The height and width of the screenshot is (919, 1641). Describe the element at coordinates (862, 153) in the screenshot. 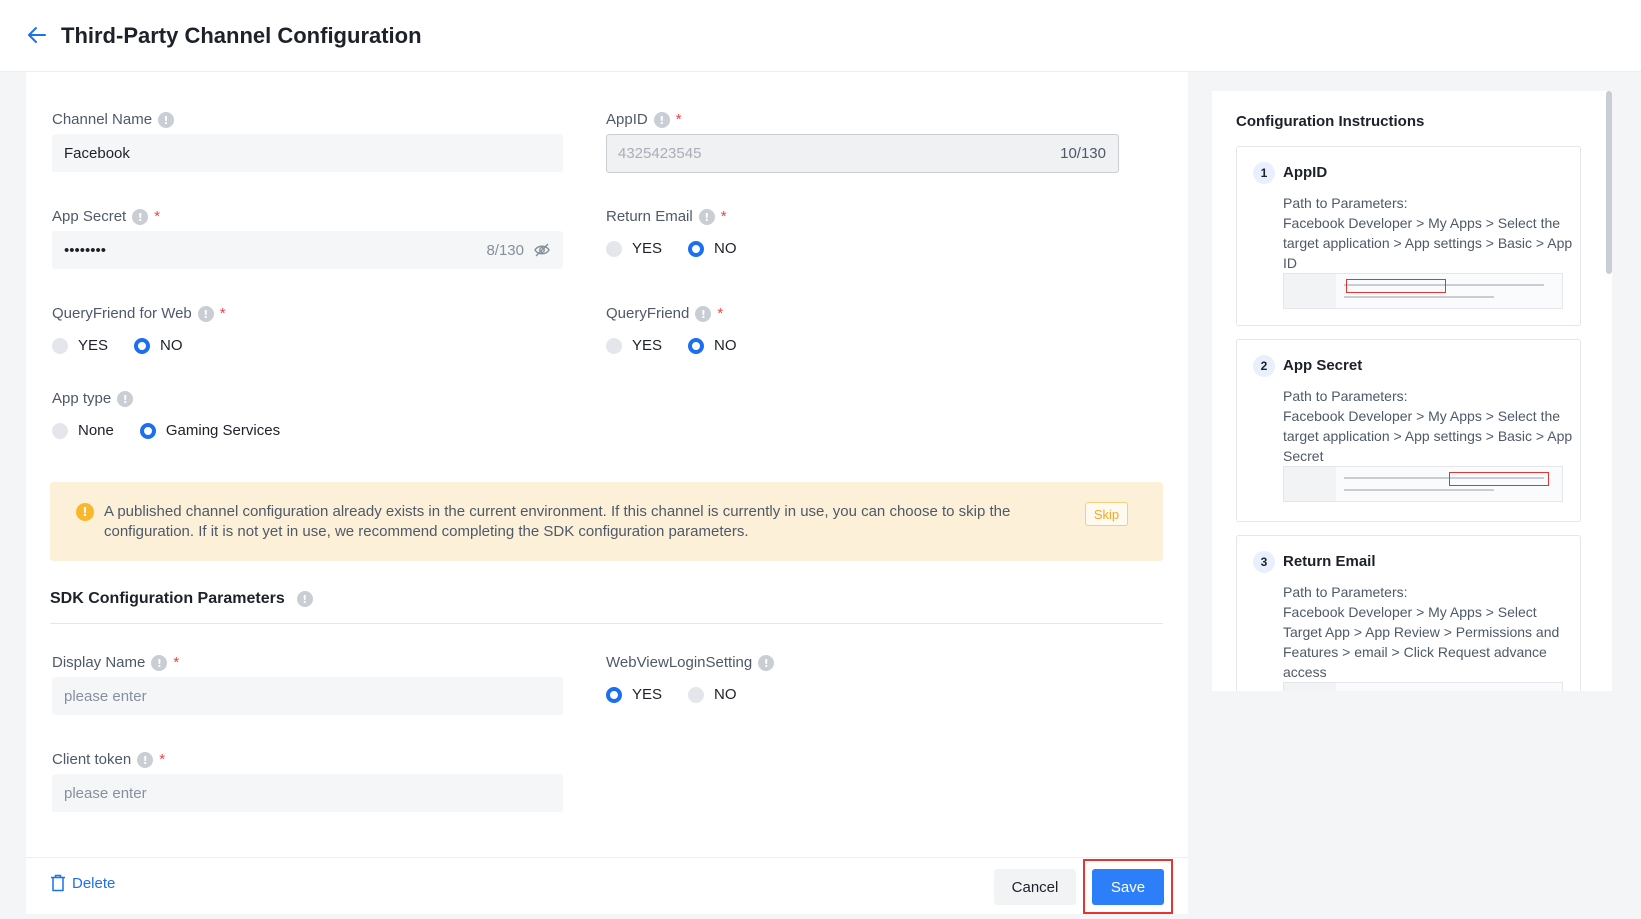

I see `app-id-input: 4325423545 10/130` at that location.